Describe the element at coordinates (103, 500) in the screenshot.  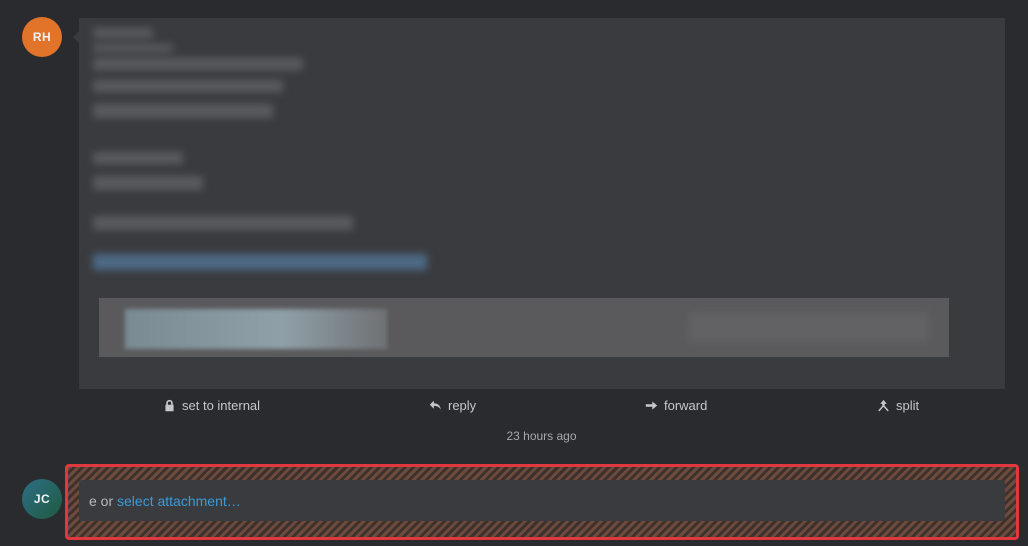
I see `composer-hint-prefix: e or` at that location.